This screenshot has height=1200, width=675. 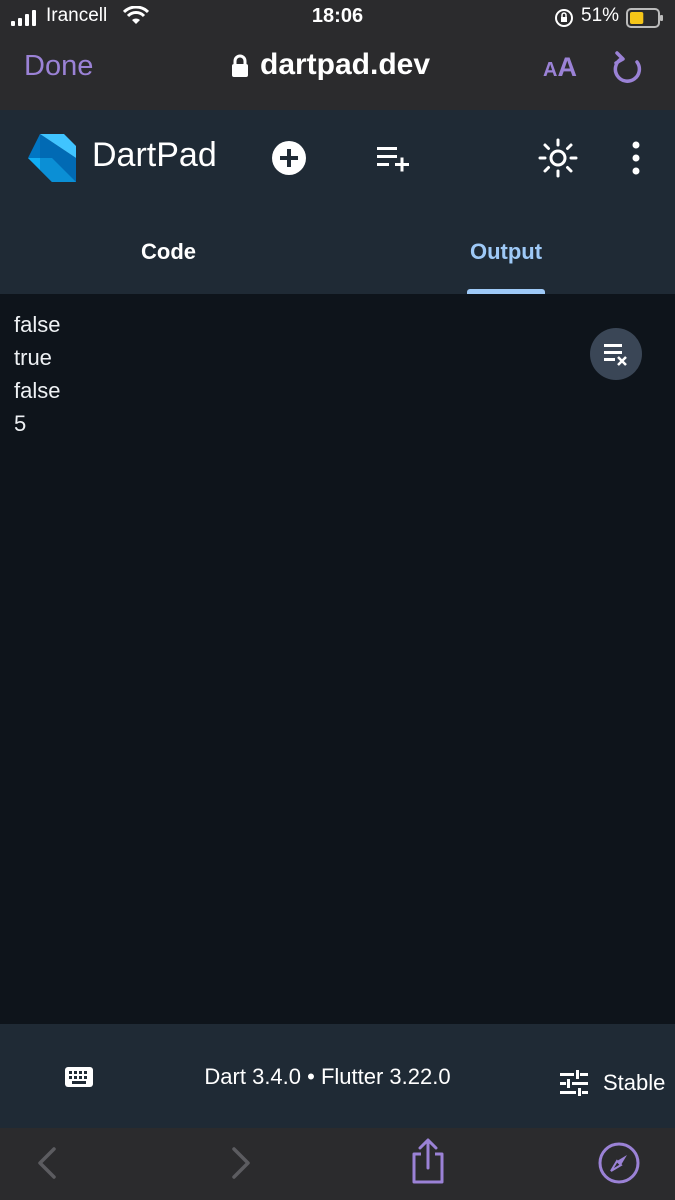 What do you see at coordinates (337, 1076) in the screenshot?
I see `dartpad-footer: Dart 3.4.0 • Flutter 3.22.0 Stable` at bounding box center [337, 1076].